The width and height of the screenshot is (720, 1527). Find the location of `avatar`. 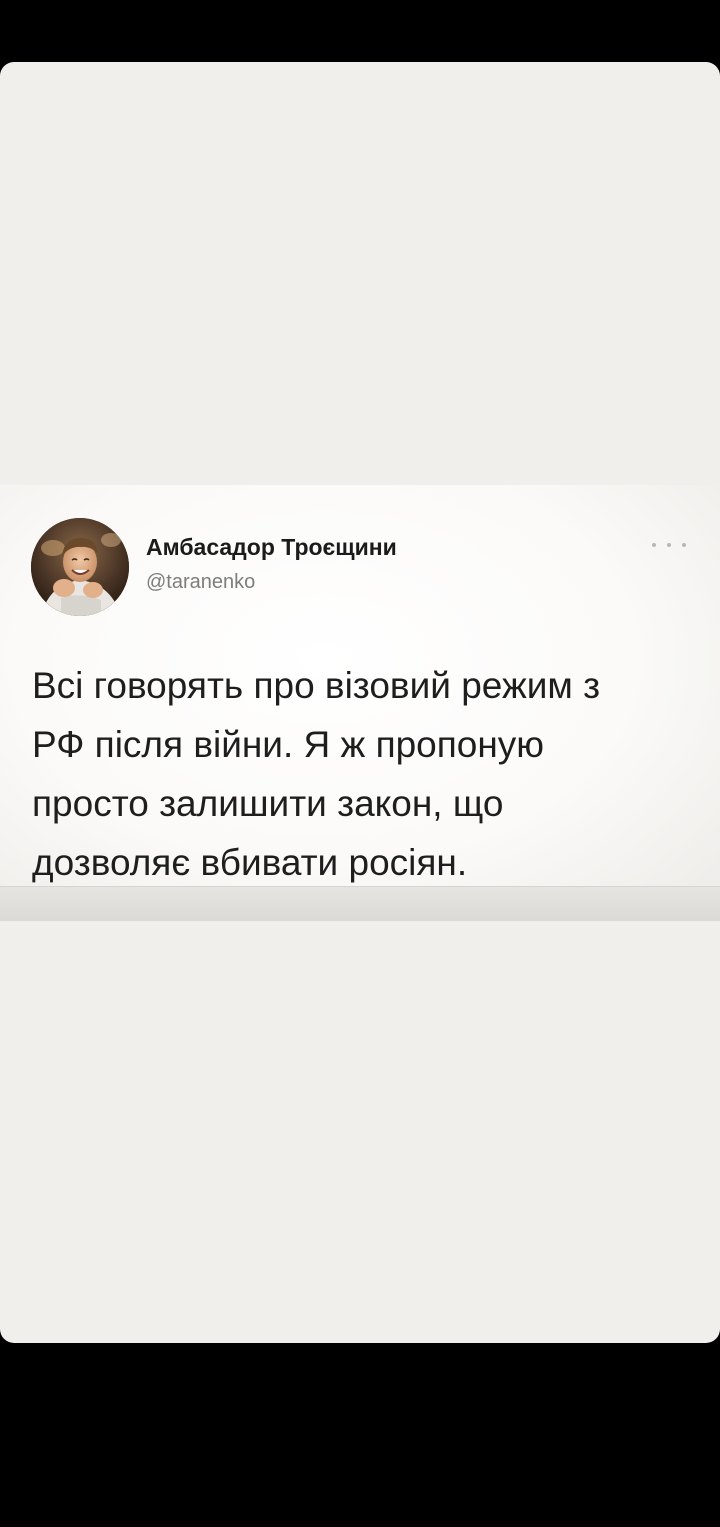

avatar is located at coordinates (80, 567).